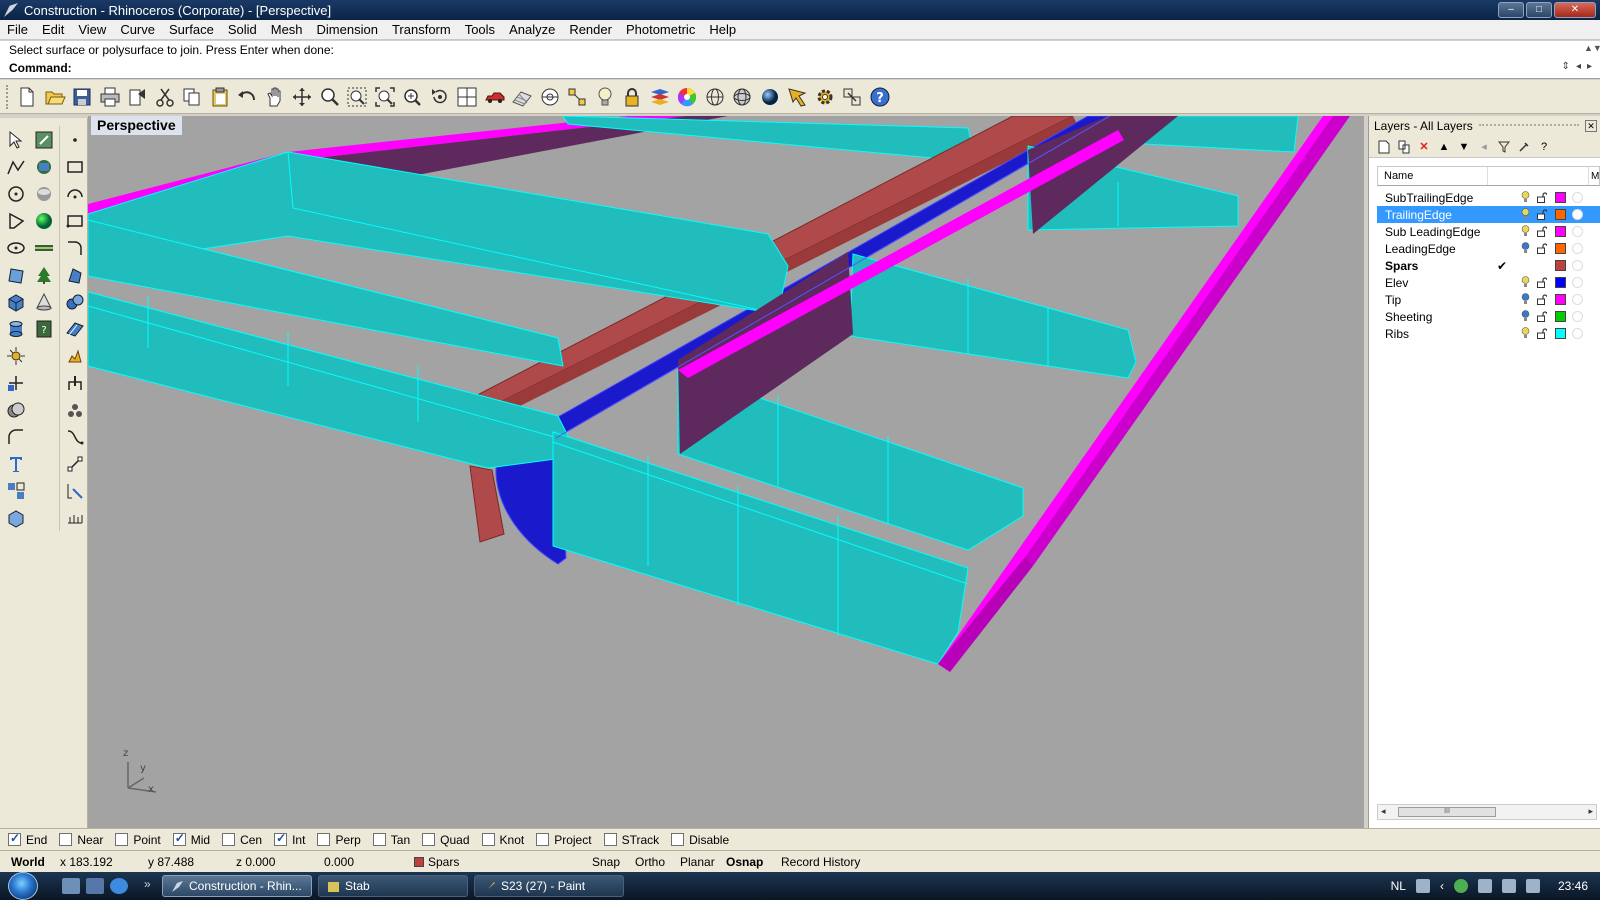 The image size is (1600, 900). Describe the element at coordinates (1429, 198) in the screenshot. I see `layer-name: SubTrailingEdge` at that location.